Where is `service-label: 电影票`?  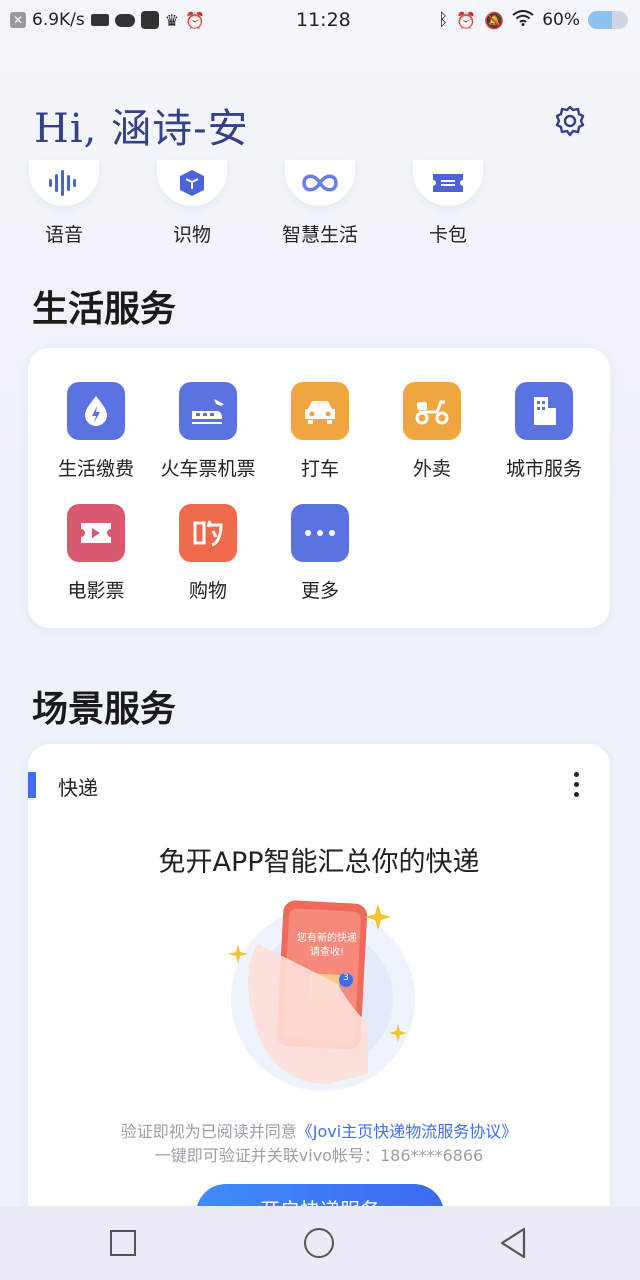 service-label: 电影票 is located at coordinates (96, 591).